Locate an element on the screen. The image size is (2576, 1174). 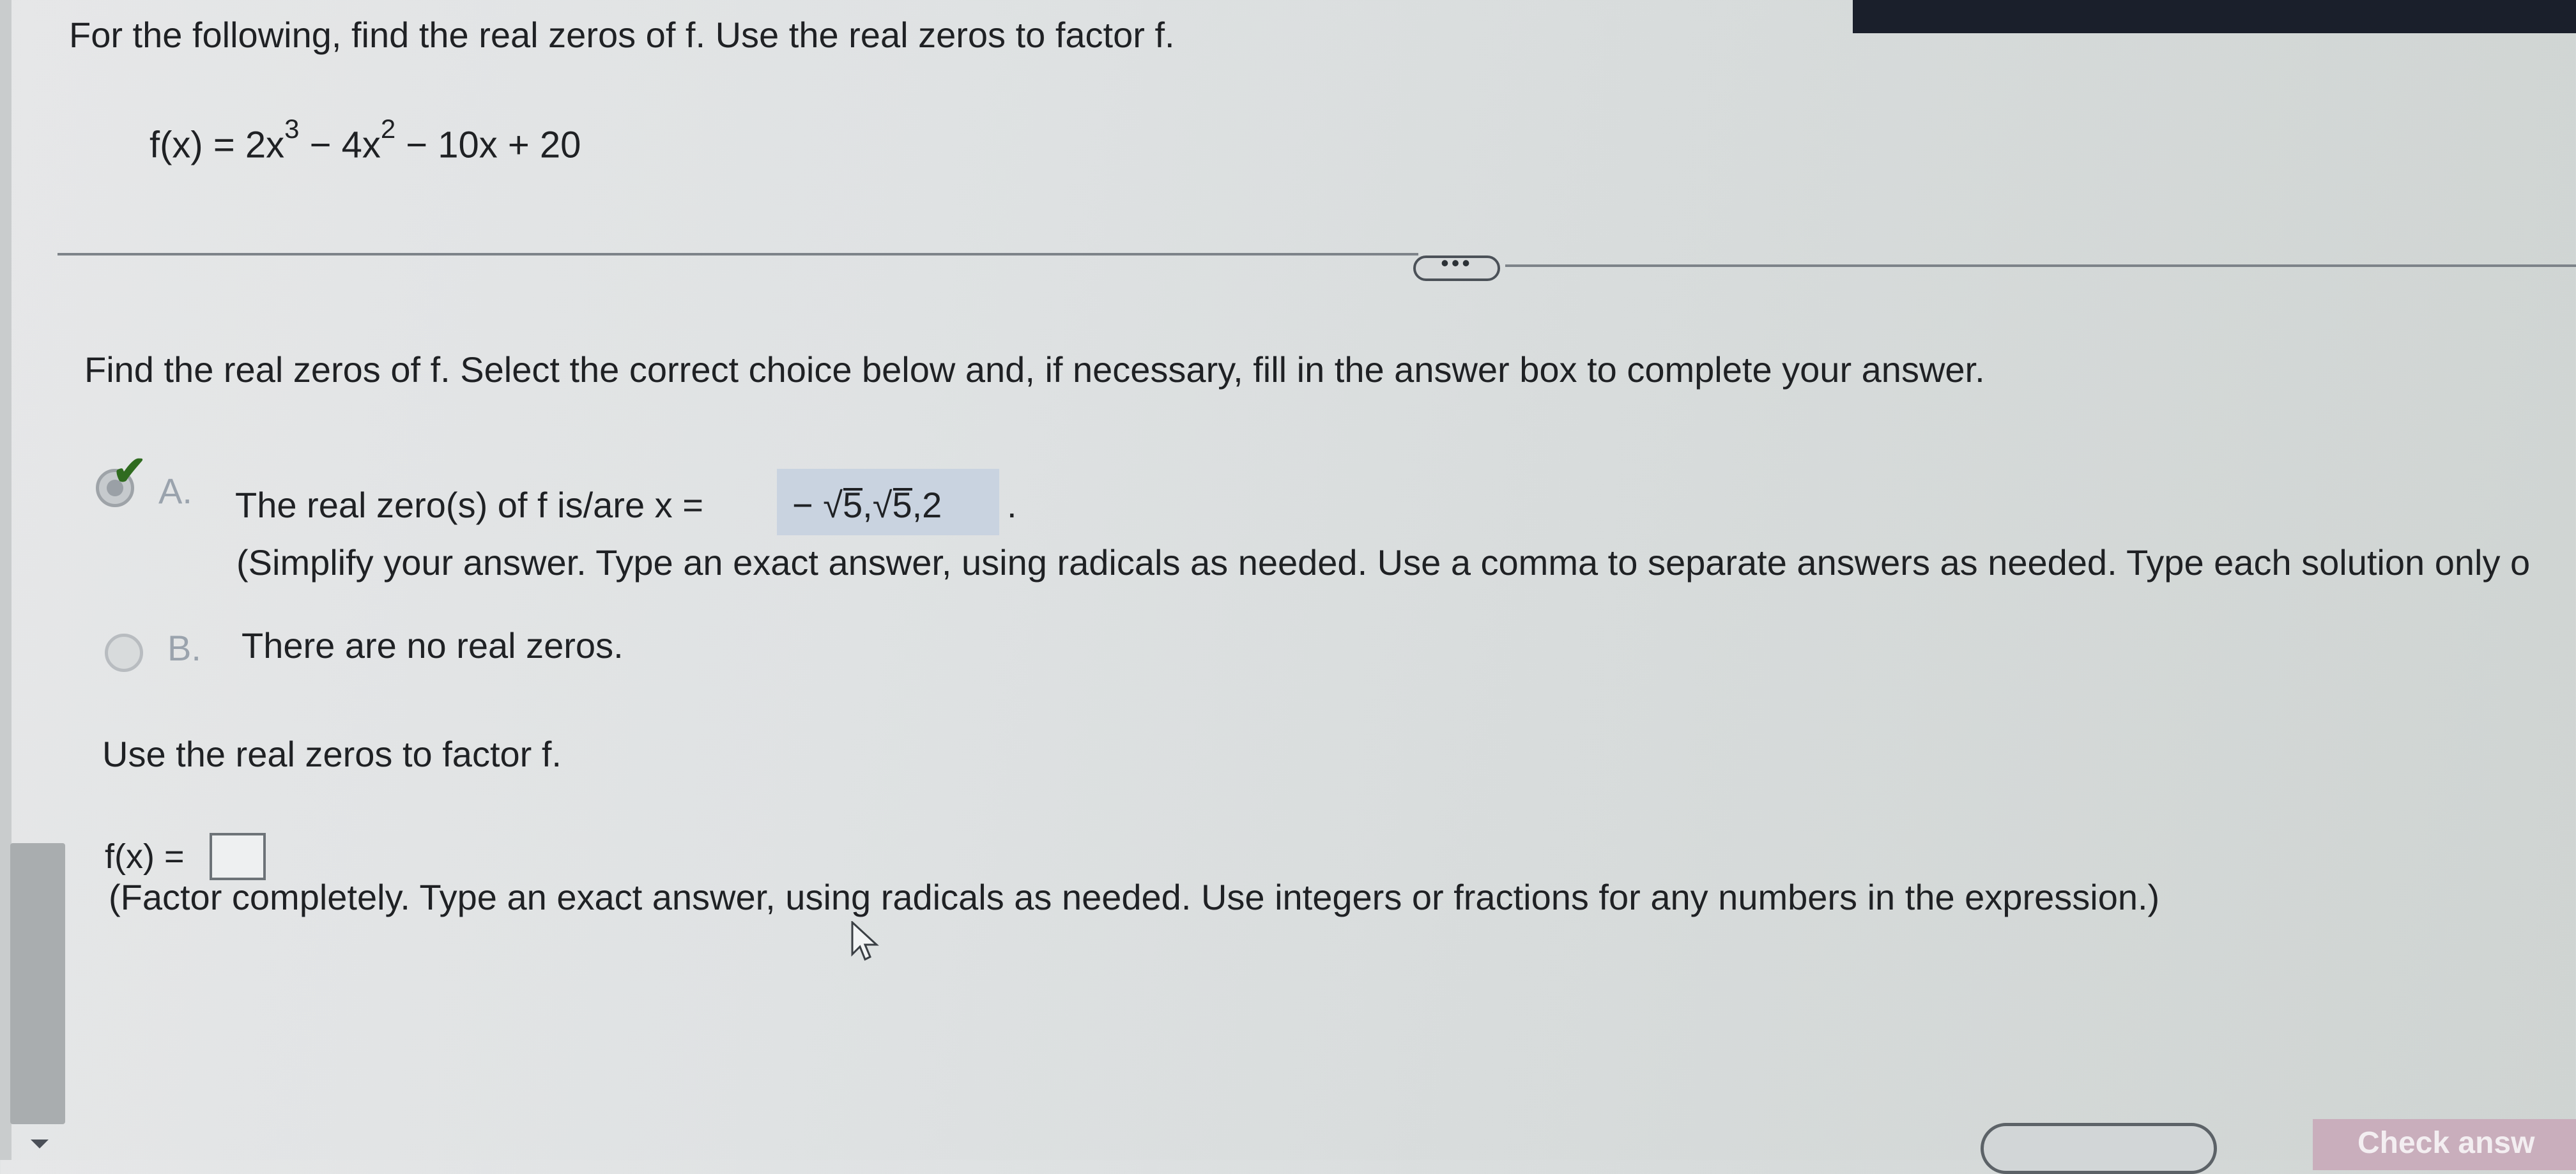
scrollbar-thumb is located at coordinates (37, 983).